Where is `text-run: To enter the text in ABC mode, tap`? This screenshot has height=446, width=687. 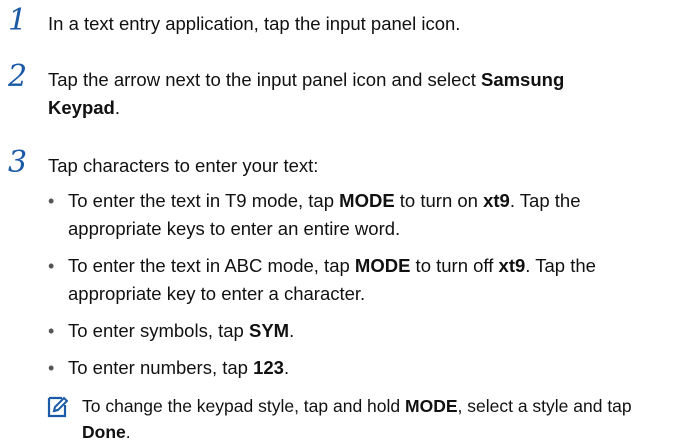
text-run: To enter the text in ABC mode, tap is located at coordinates (211, 265).